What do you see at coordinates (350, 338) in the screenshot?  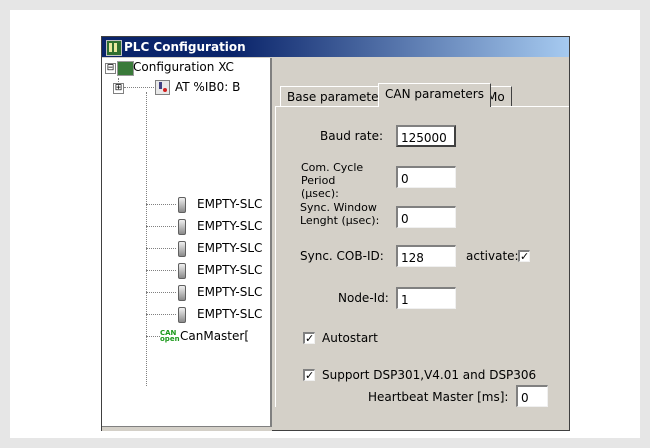 I see `autostart-label: Autostart` at bounding box center [350, 338].